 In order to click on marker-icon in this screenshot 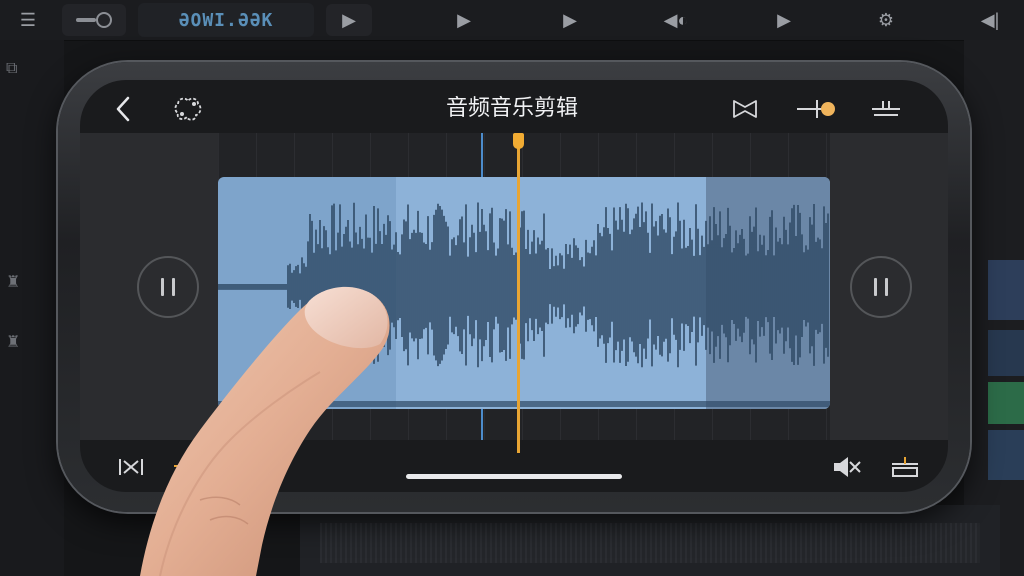, I will do `click(185, 465)`.